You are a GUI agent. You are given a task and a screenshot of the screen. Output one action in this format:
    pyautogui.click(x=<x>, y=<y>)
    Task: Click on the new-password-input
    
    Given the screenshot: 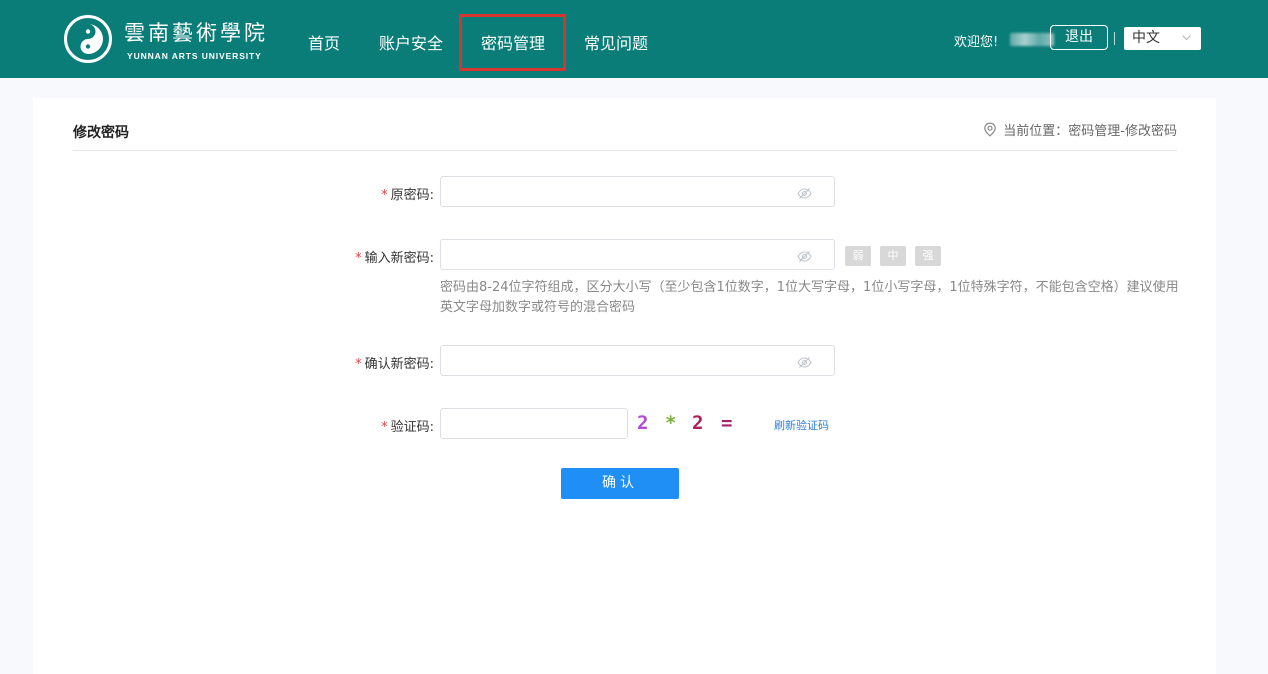 What is the action you would take?
    pyautogui.click(x=637, y=254)
    